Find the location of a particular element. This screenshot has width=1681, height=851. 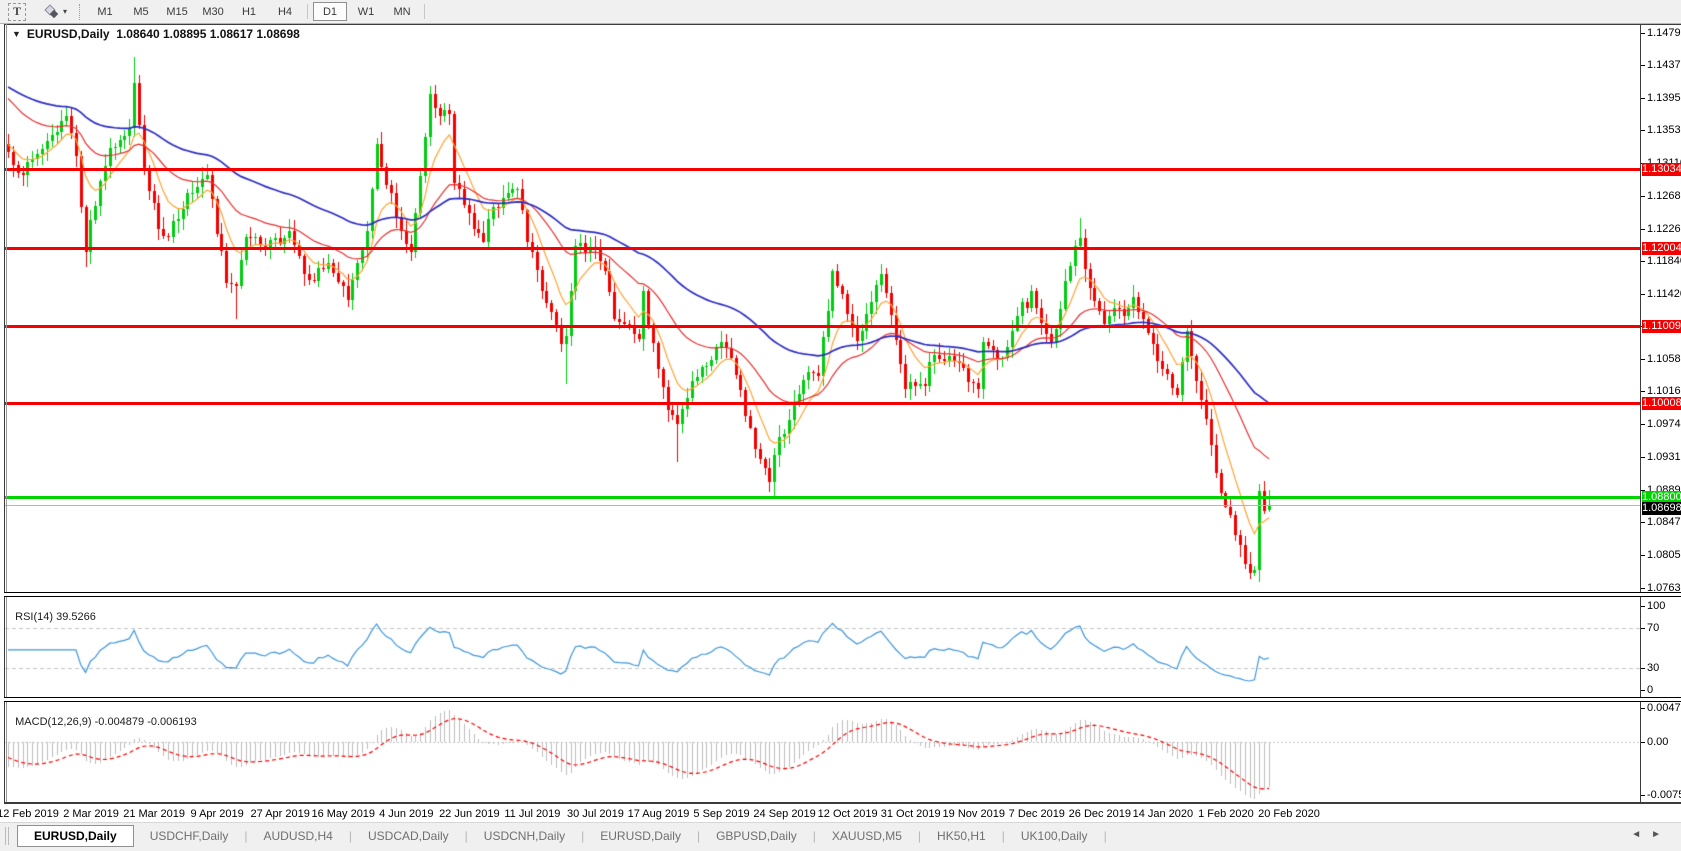

timeframe-button-m30: M30 is located at coordinates (213, 11).